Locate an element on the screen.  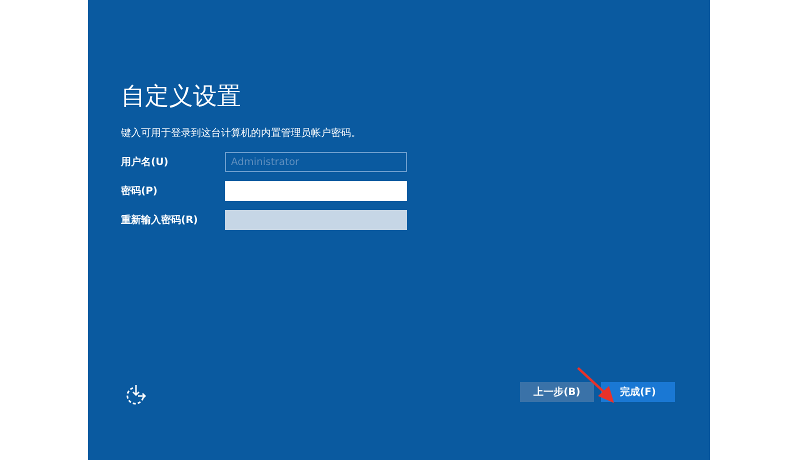
page-title: 自定义设置 is located at coordinates (181, 96).